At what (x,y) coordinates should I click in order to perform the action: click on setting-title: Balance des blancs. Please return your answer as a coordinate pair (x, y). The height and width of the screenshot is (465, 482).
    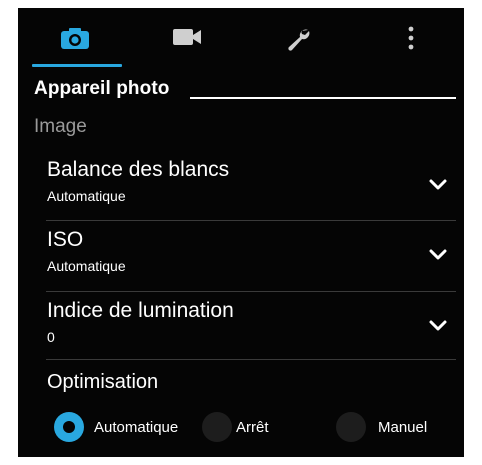
    Looking at the image, I should click on (138, 169).